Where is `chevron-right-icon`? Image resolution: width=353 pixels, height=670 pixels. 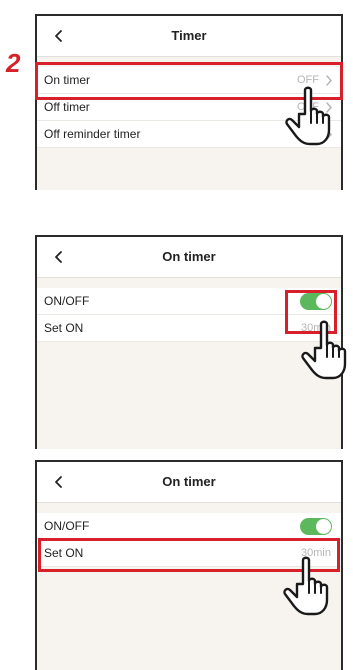
chevron-right-icon is located at coordinates (329, 80).